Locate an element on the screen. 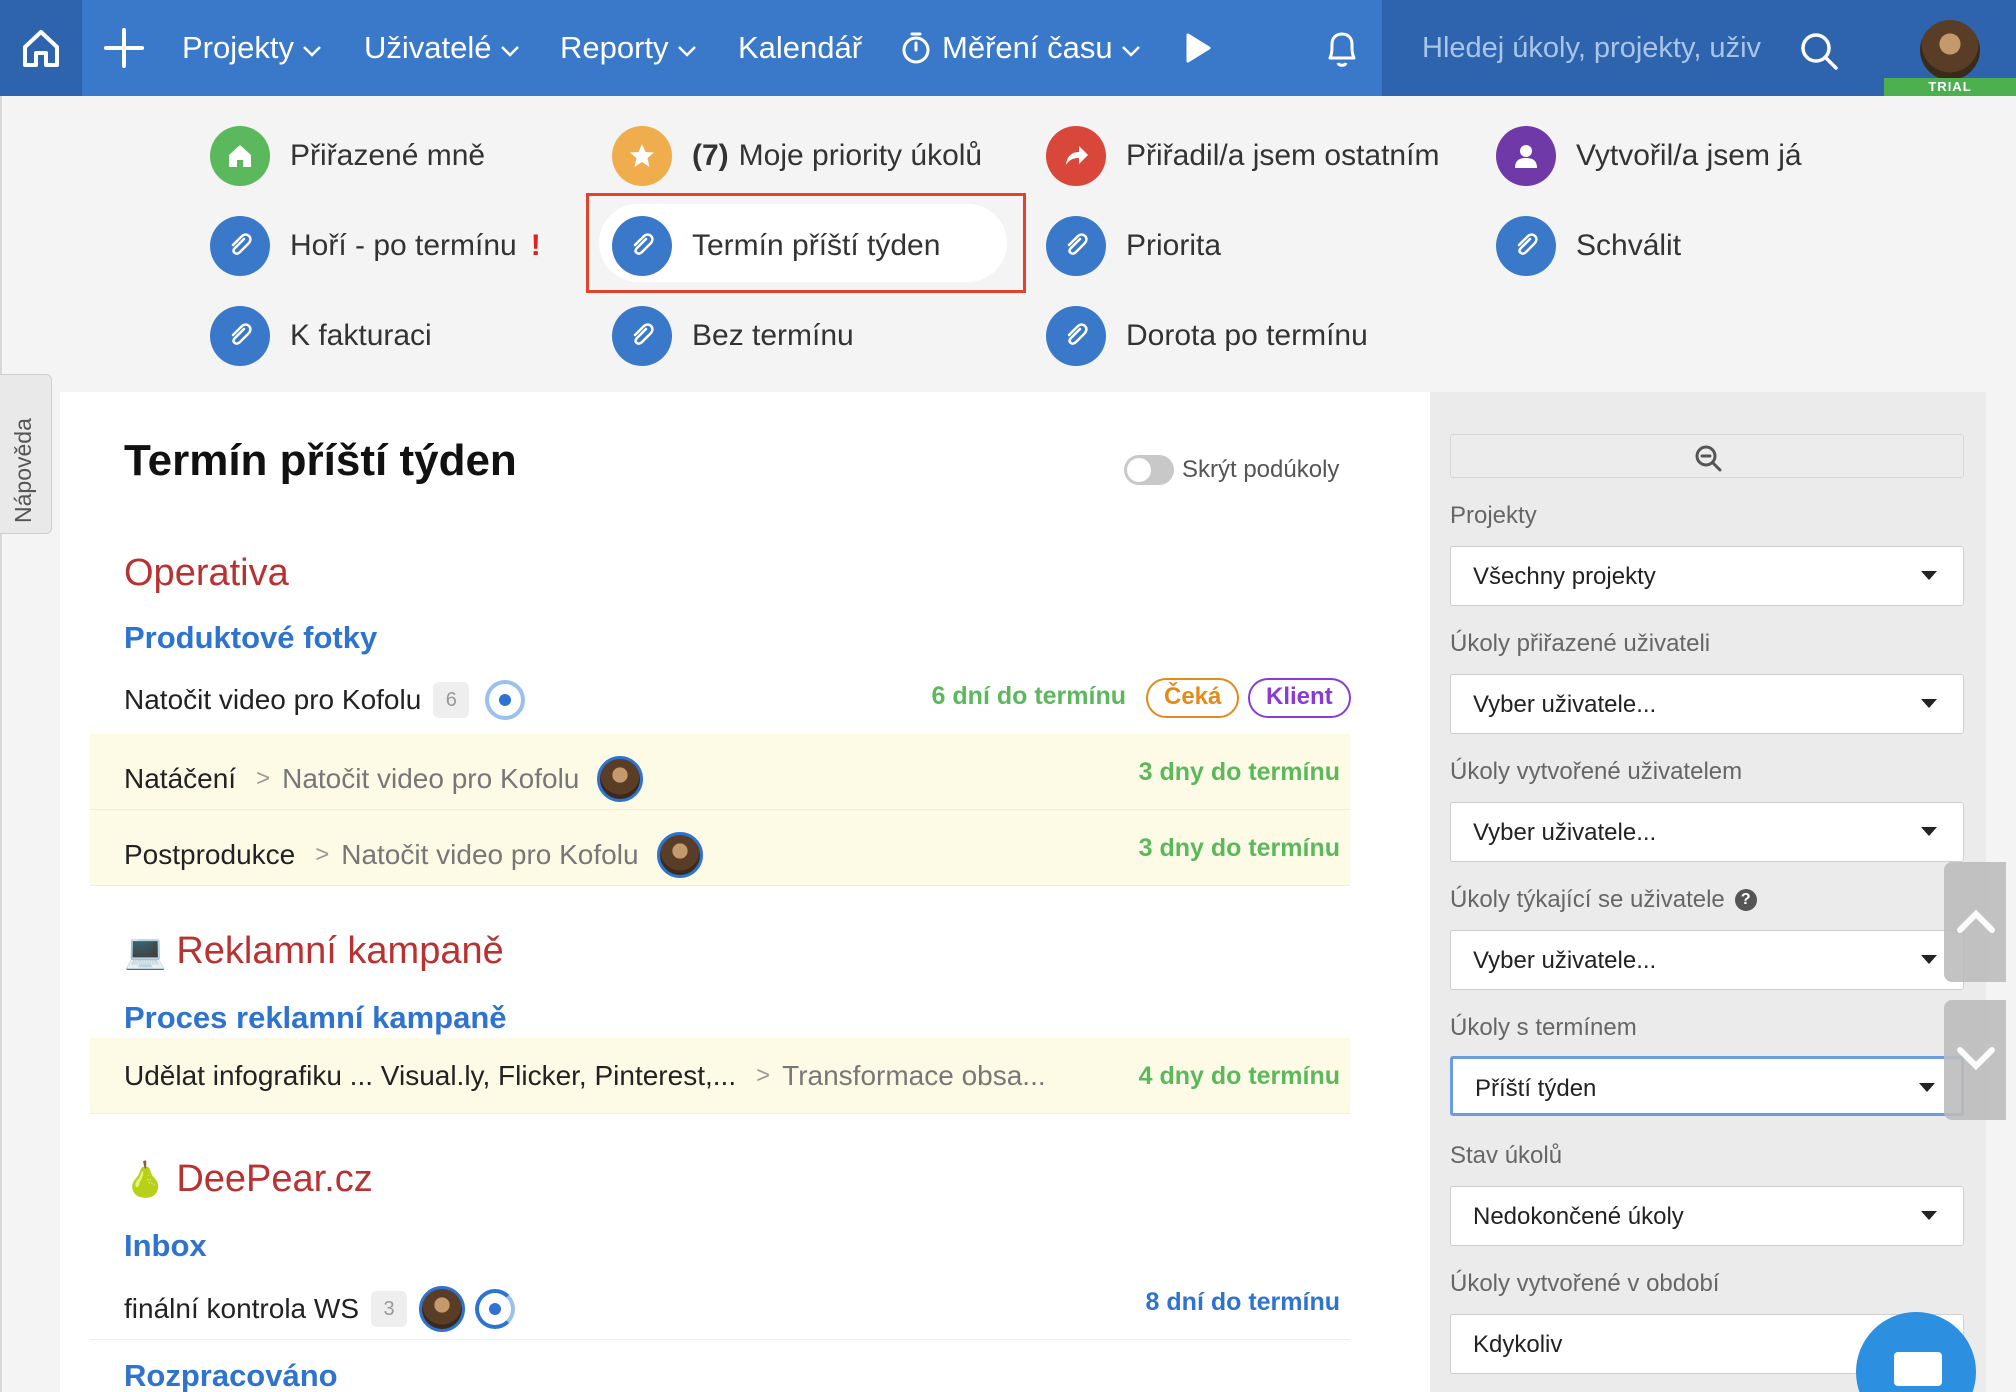  chevron-up-icon is located at coordinates (1976, 921).